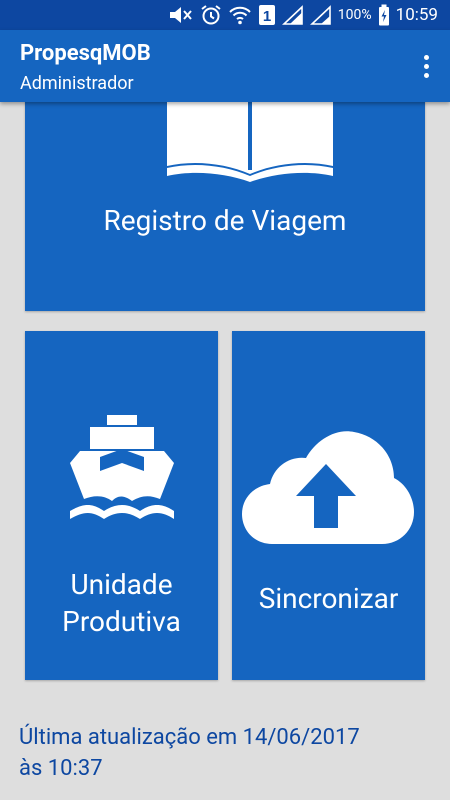  I want to click on sim-icon: 1, so click(267, 15).